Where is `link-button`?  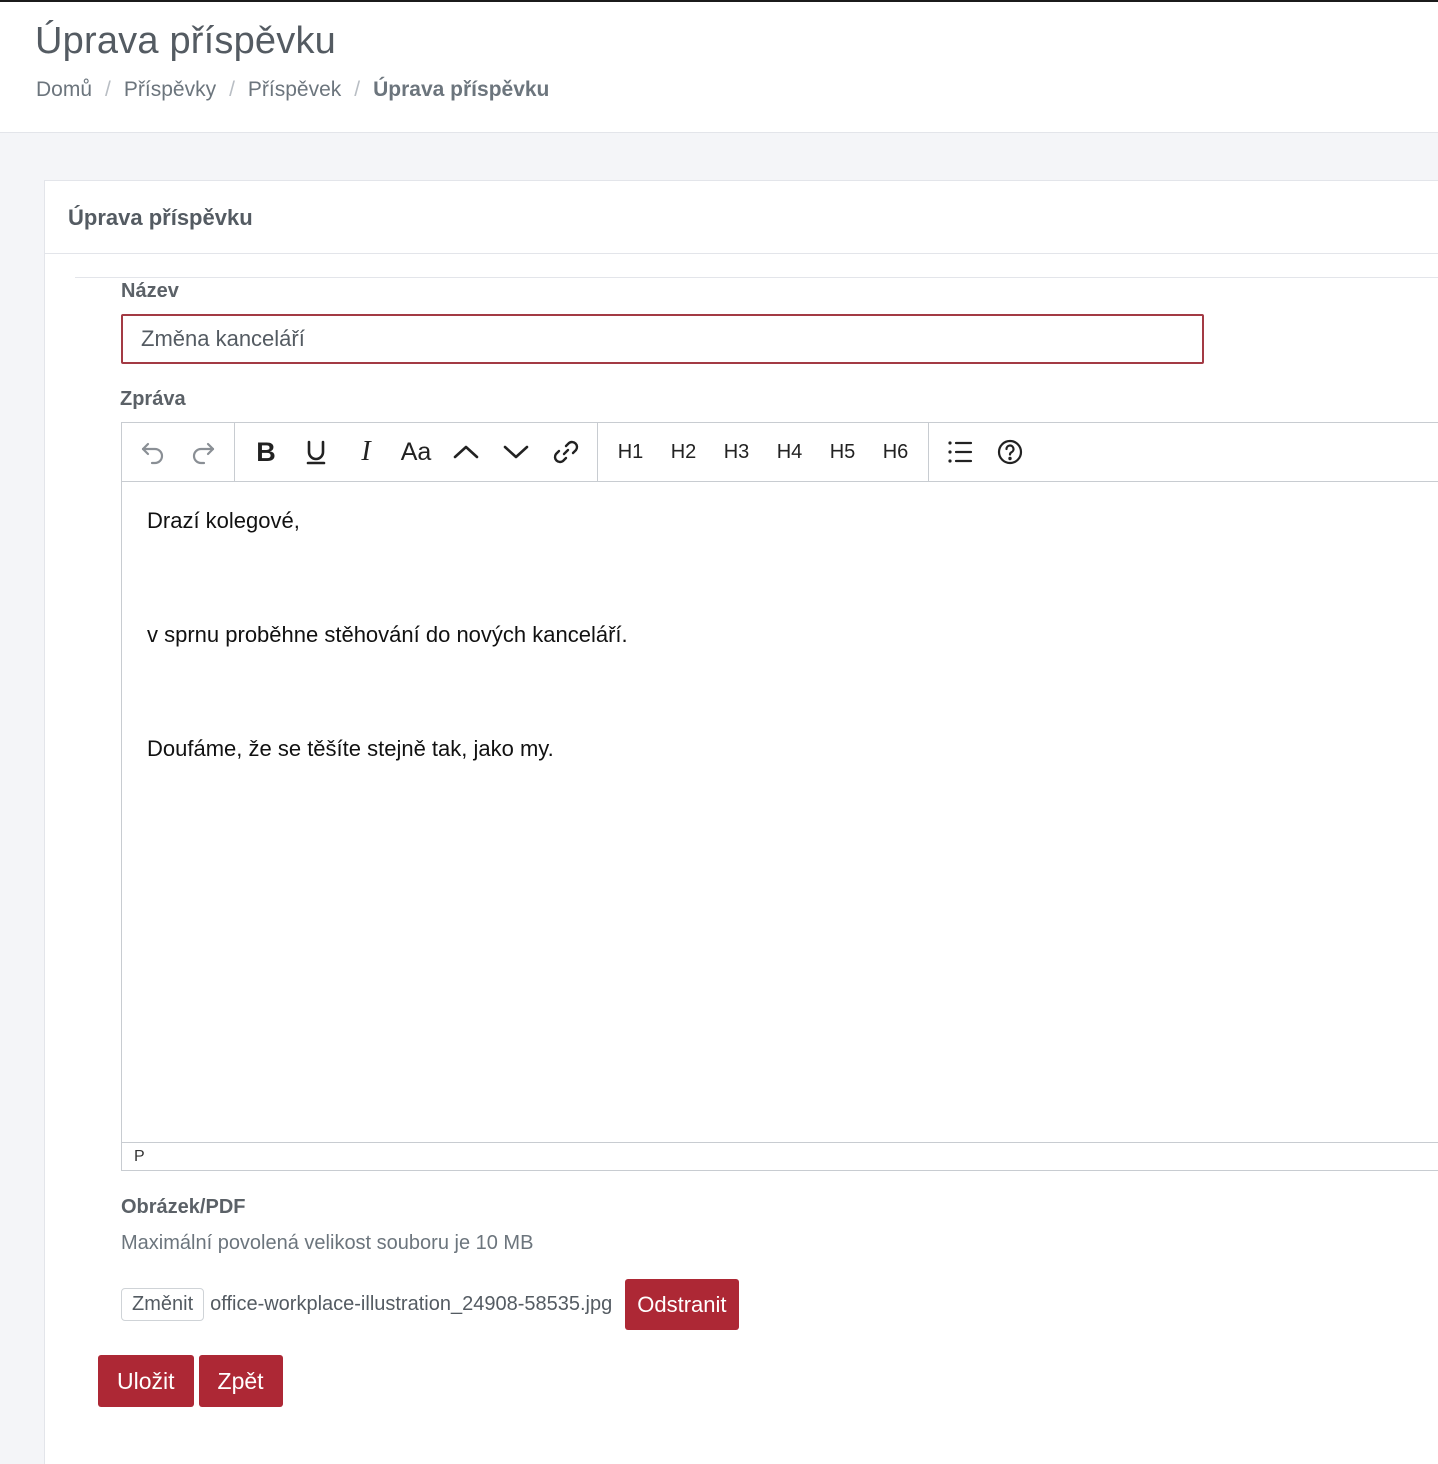 link-button is located at coordinates (566, 452).